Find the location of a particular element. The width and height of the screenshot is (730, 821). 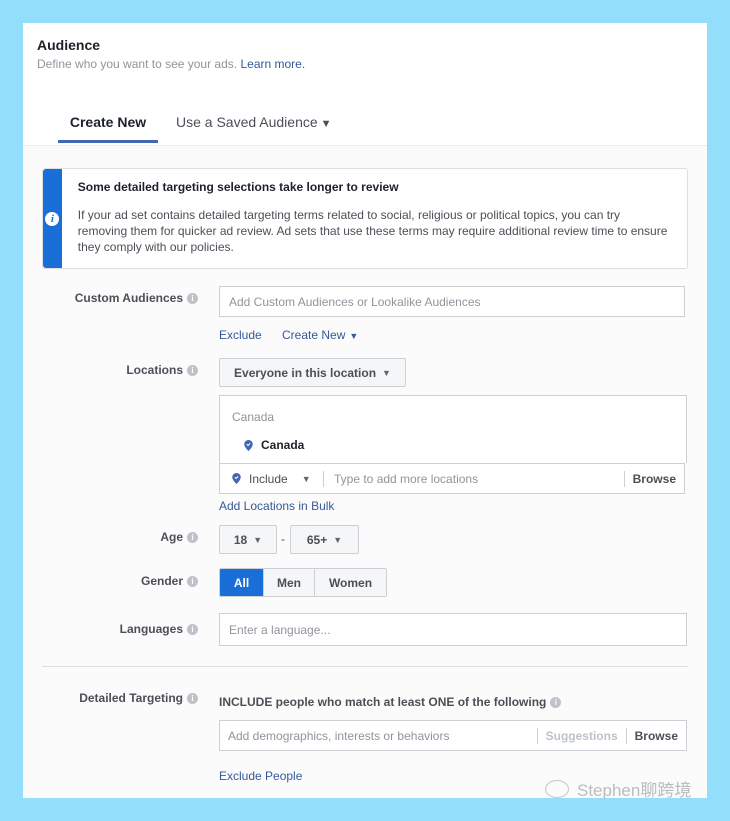

detailed-targeting-input: Add demographics, interests or behaviors is located at coordinates (378, 736).